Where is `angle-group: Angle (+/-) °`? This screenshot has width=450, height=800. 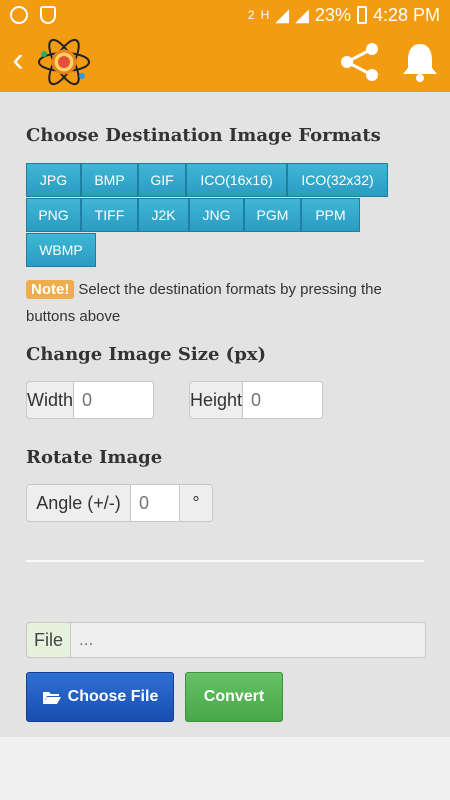
angle-group: Angle (+/-) ° is located at coordinates (119, 503).